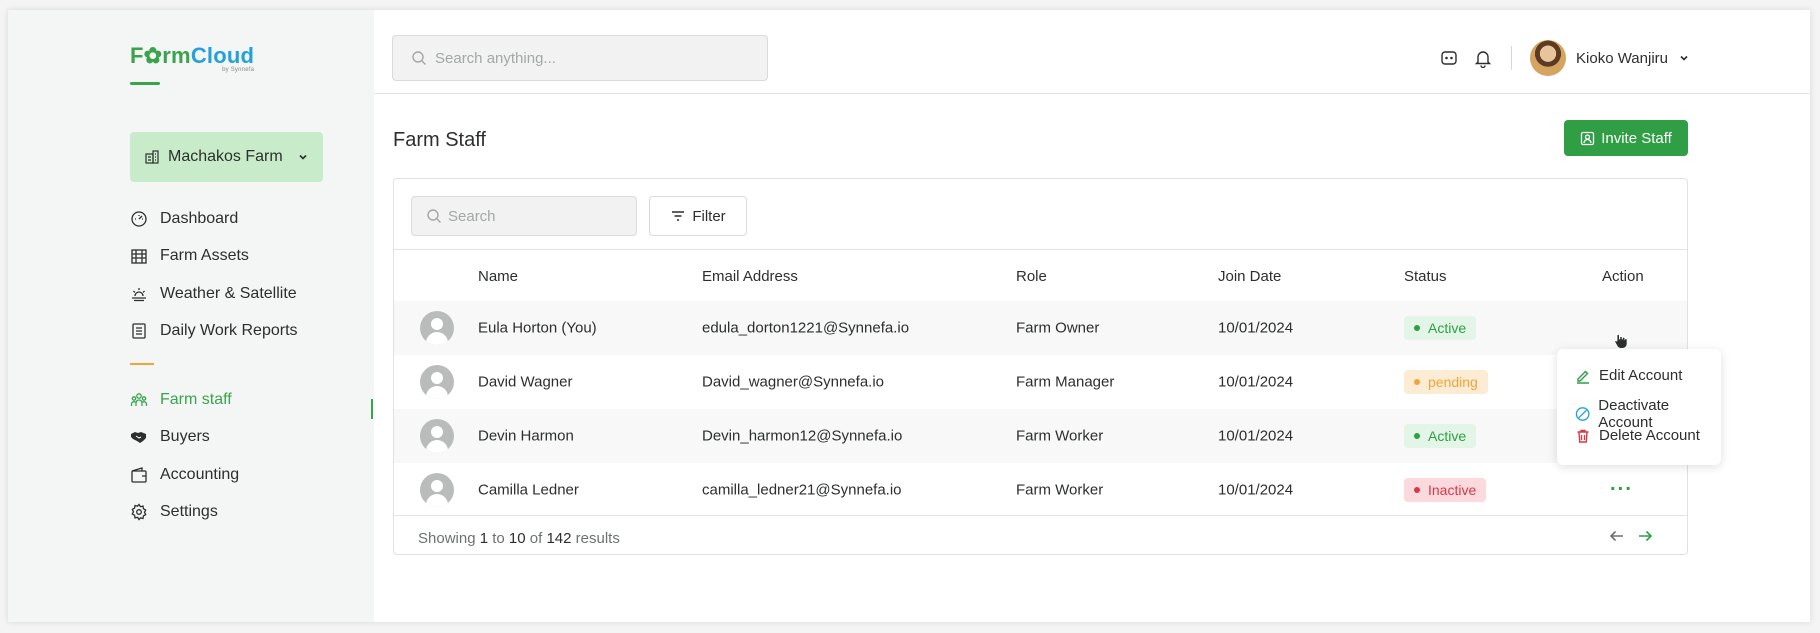 This screenshot has width=1820, height=633. What do you see at coordinates (1446, 382) in the screenshot?
I see `status-badge: pending` at bounding box center [1446, 382].